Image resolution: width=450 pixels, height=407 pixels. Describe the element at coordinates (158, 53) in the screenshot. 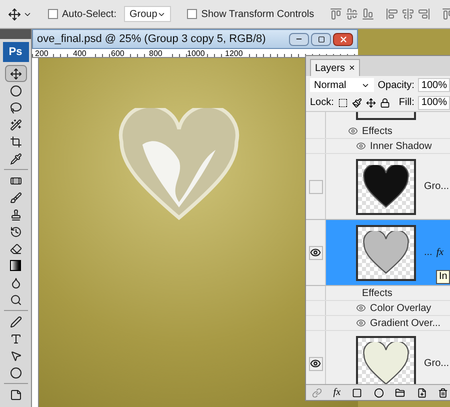

I see `ruler-label: 800` at that location.